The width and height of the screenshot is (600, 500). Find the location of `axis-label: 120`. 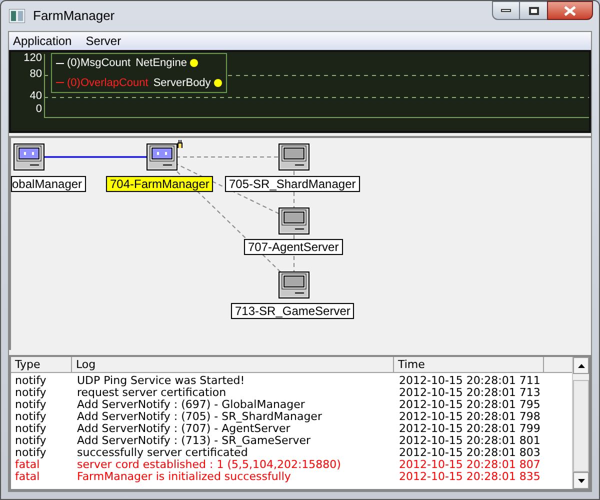

axis-label: 120 is located at coordinates (33, 58).